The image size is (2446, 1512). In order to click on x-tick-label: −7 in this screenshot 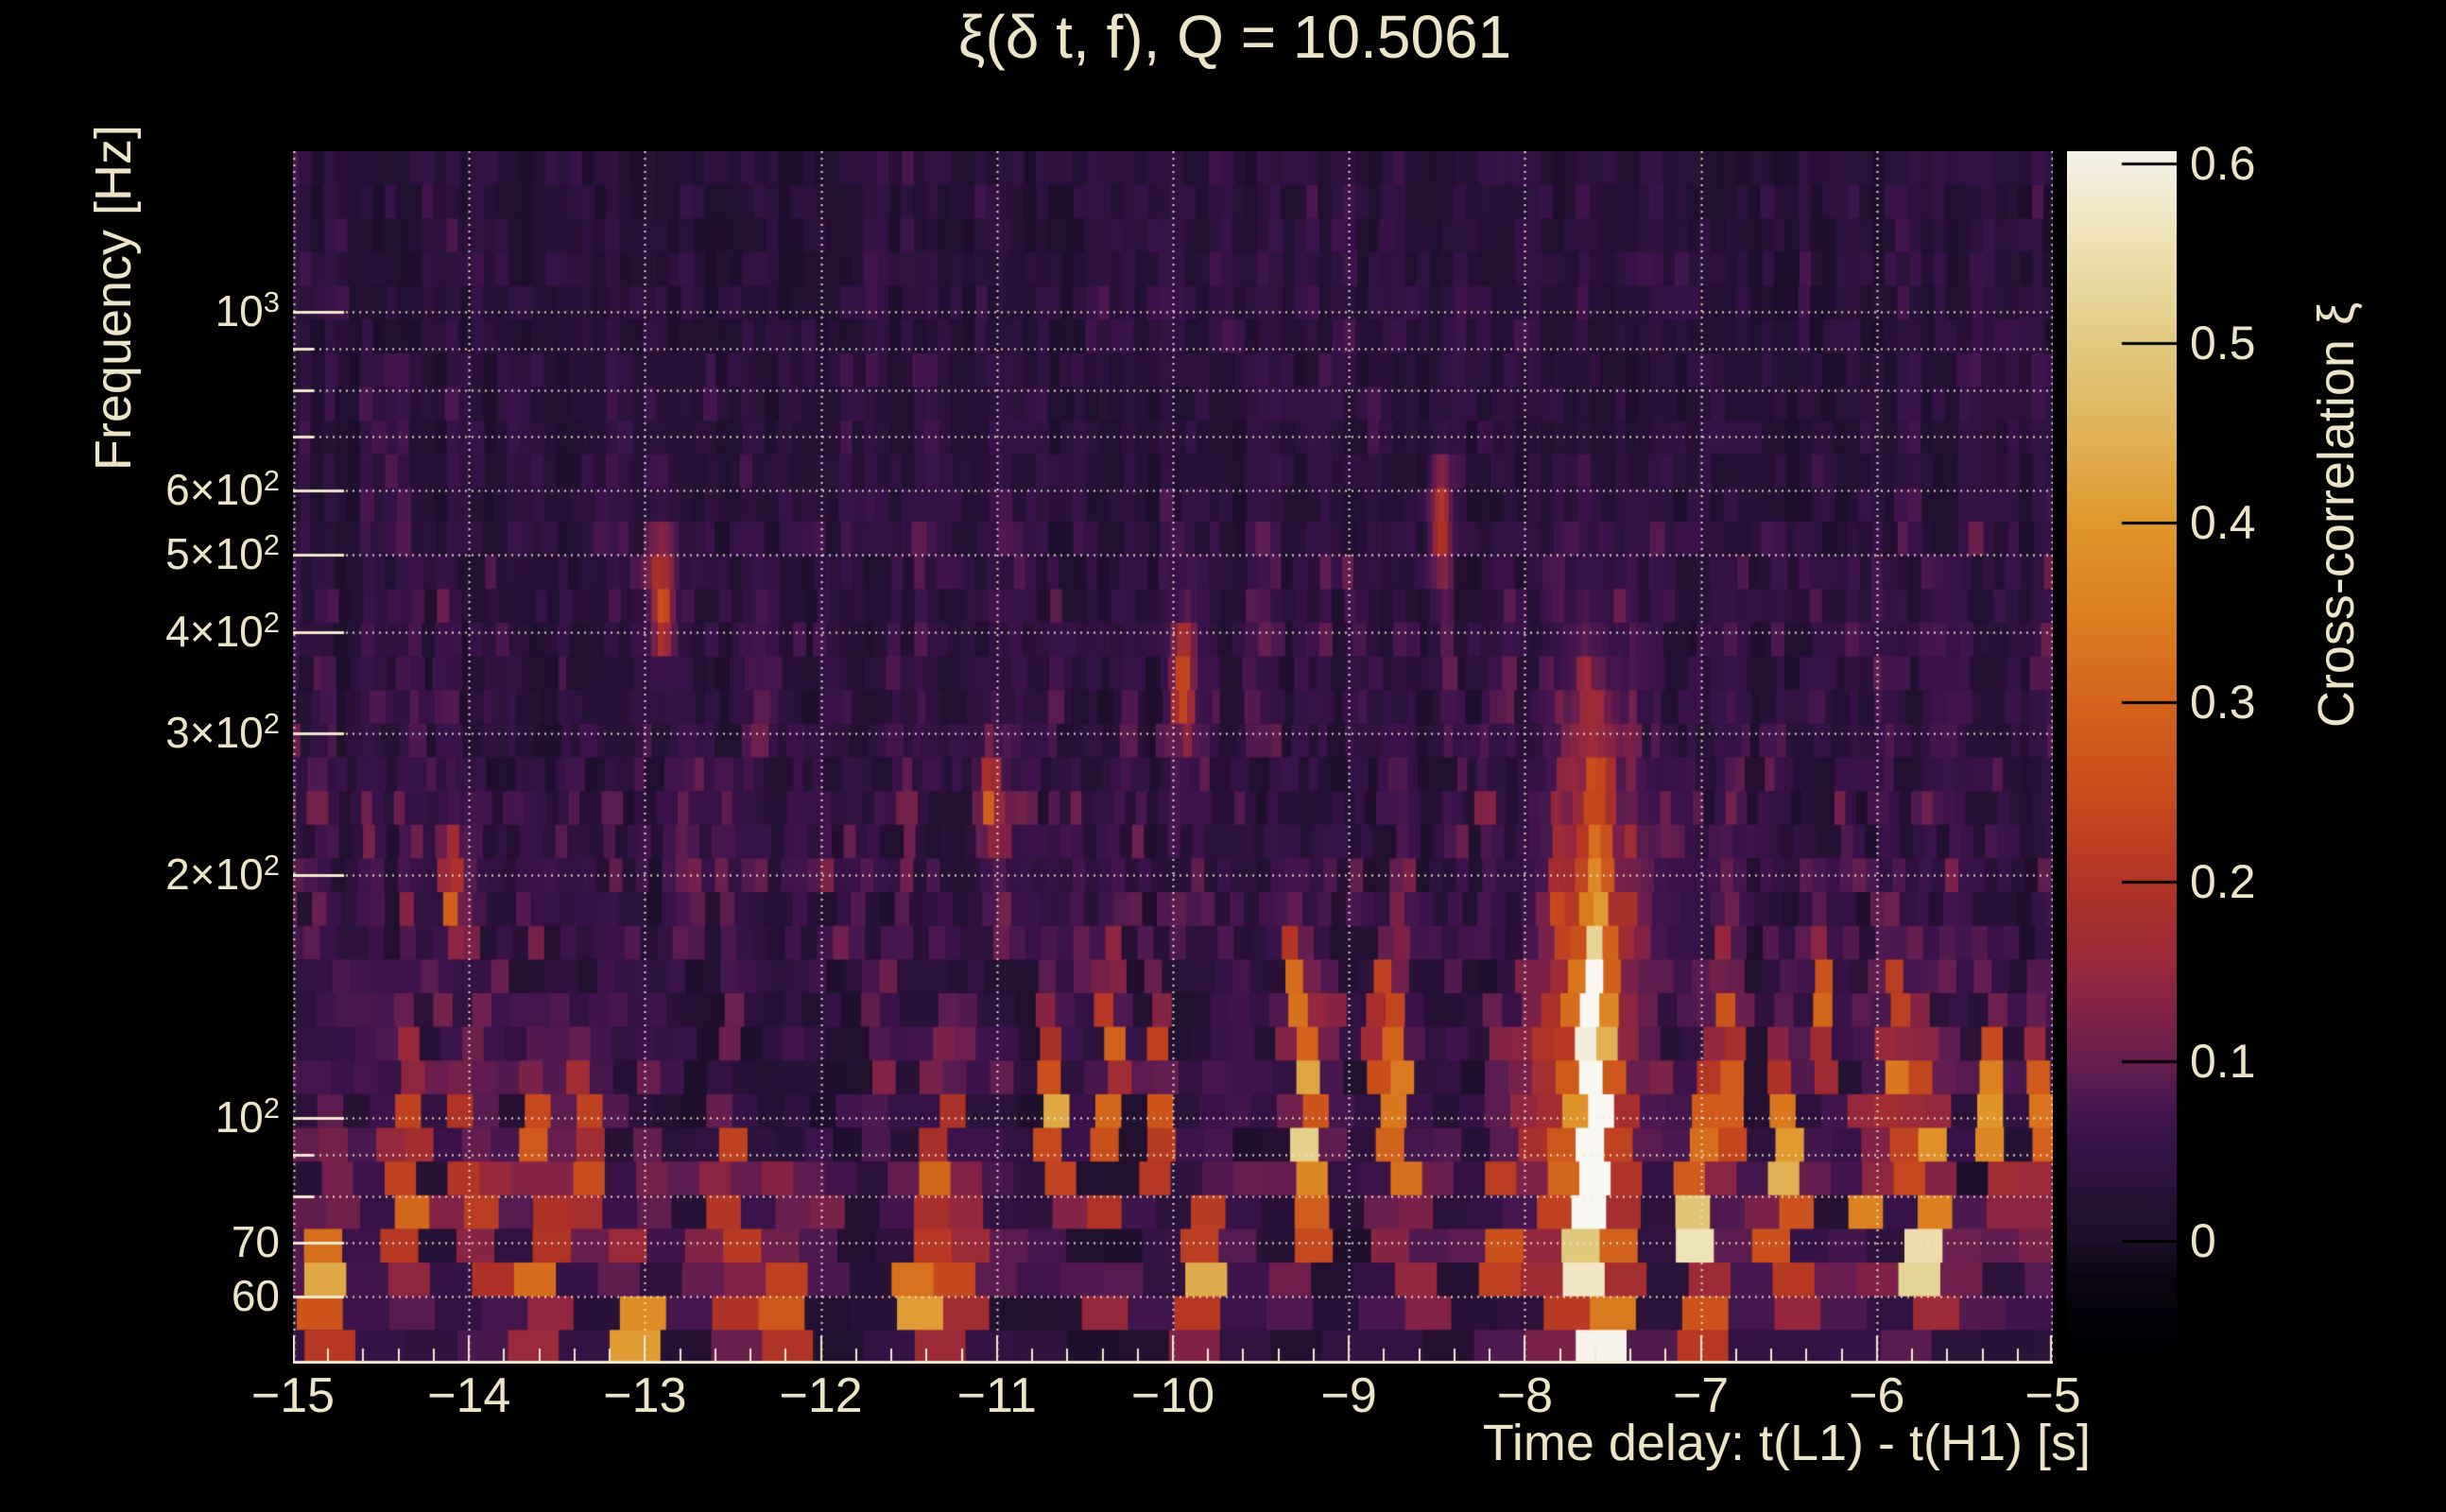, I will do `click(1701, 1395)`.